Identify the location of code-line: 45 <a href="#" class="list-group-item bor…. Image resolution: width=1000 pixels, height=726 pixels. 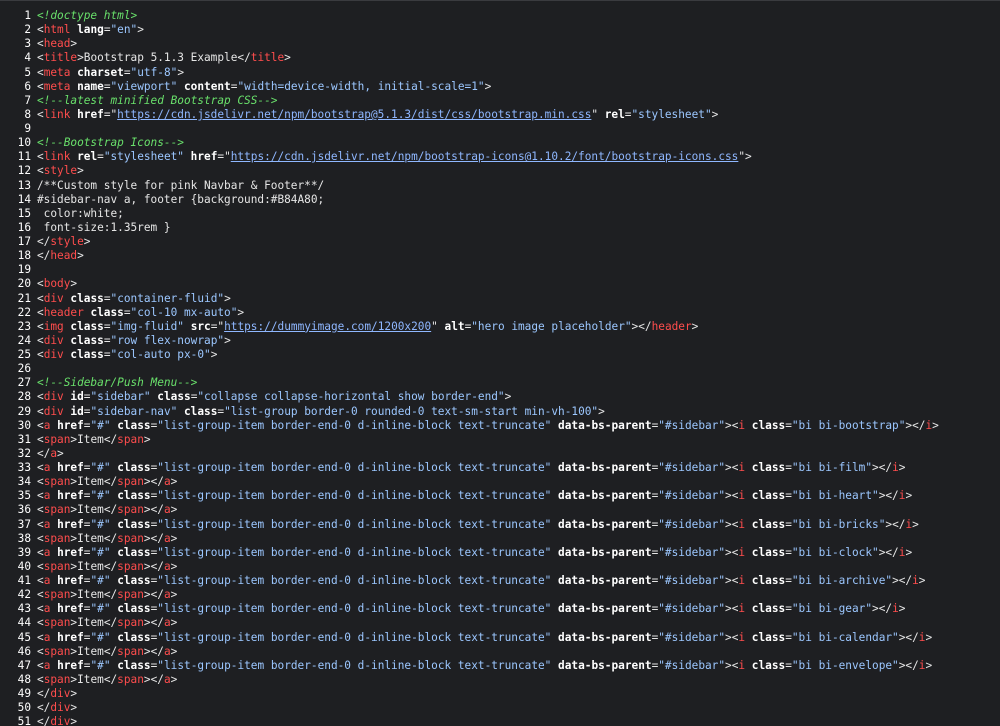
(500, 638).